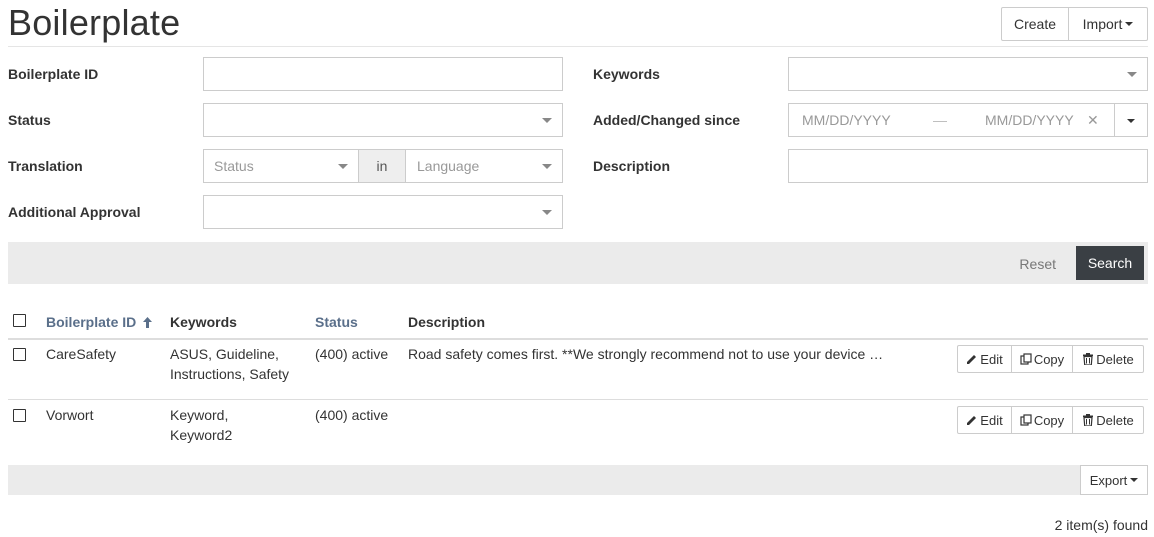 The image size is (1154, 537). What do you see at coordinates (578, 399) in the screenshot?
I see `row-divider` at bounding box center [578, 399].